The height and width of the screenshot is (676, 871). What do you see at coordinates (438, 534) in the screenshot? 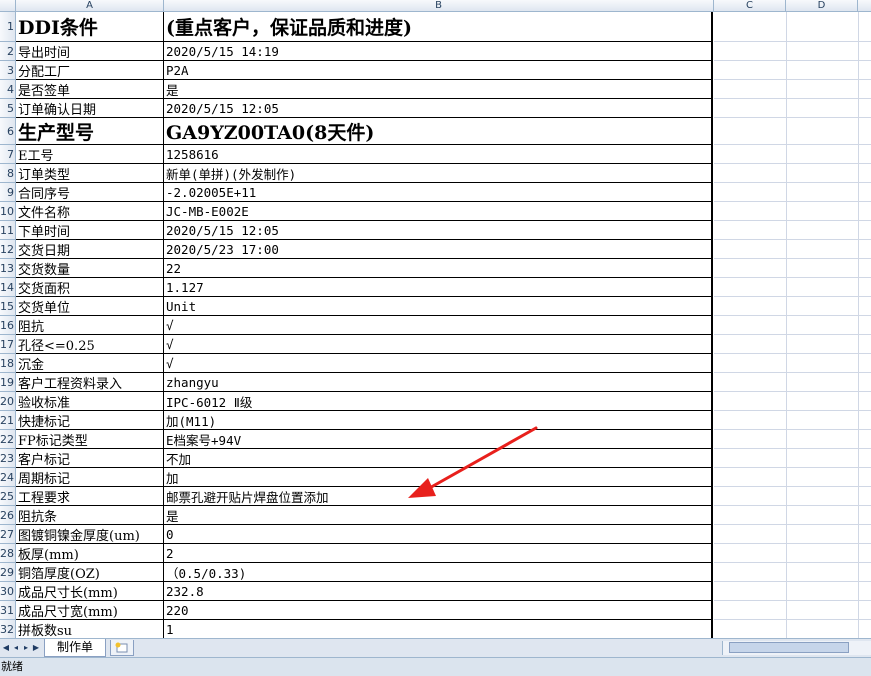
I see `cell-value: 0` at bounding box center [438, 534].